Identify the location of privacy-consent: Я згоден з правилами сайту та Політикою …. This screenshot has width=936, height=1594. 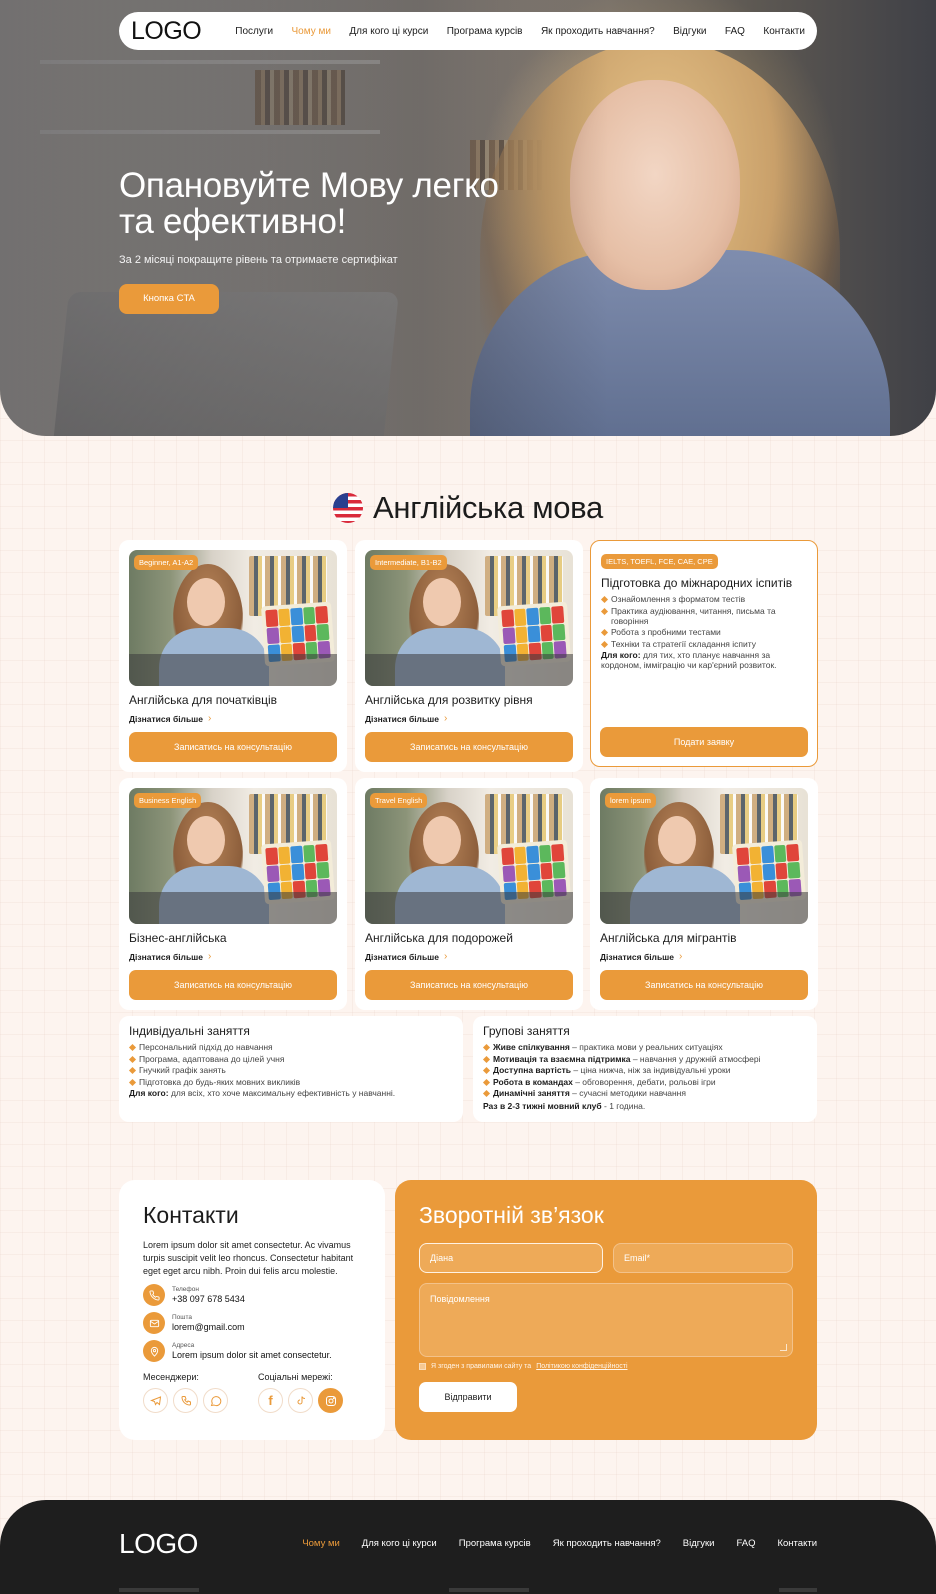
(606, 1366).